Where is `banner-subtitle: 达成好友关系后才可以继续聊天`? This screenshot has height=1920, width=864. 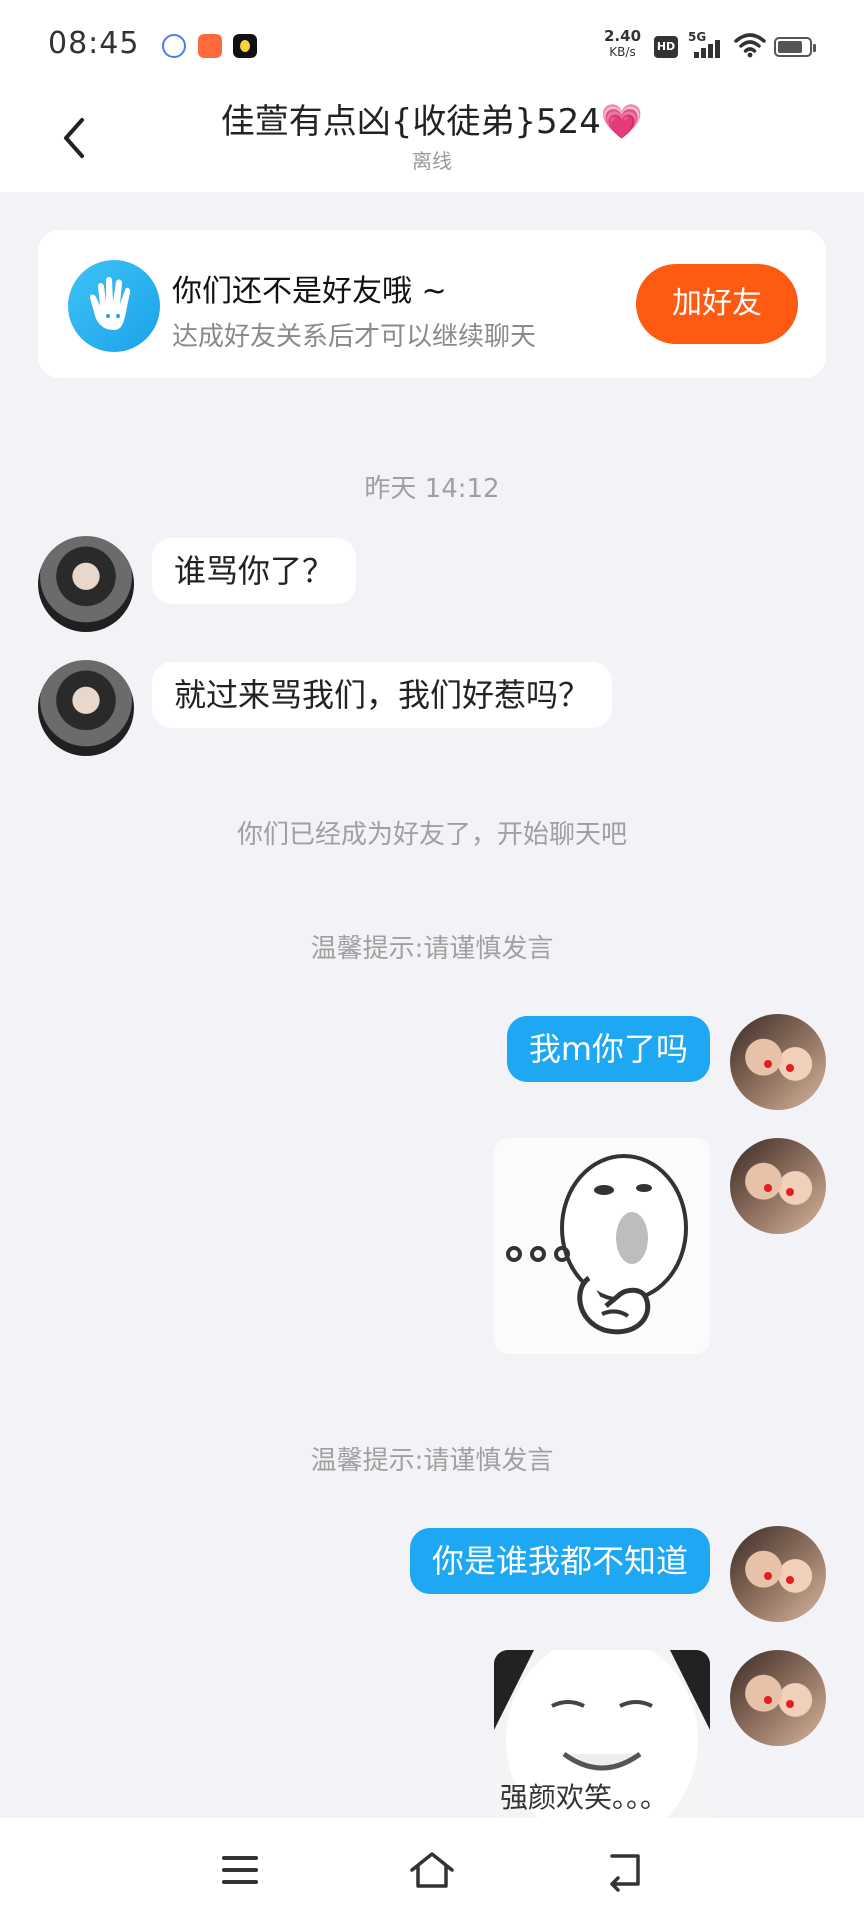 banner-subtitle: 达成好友关系后才可以继续聊天 is located at coordinates (354, 337).